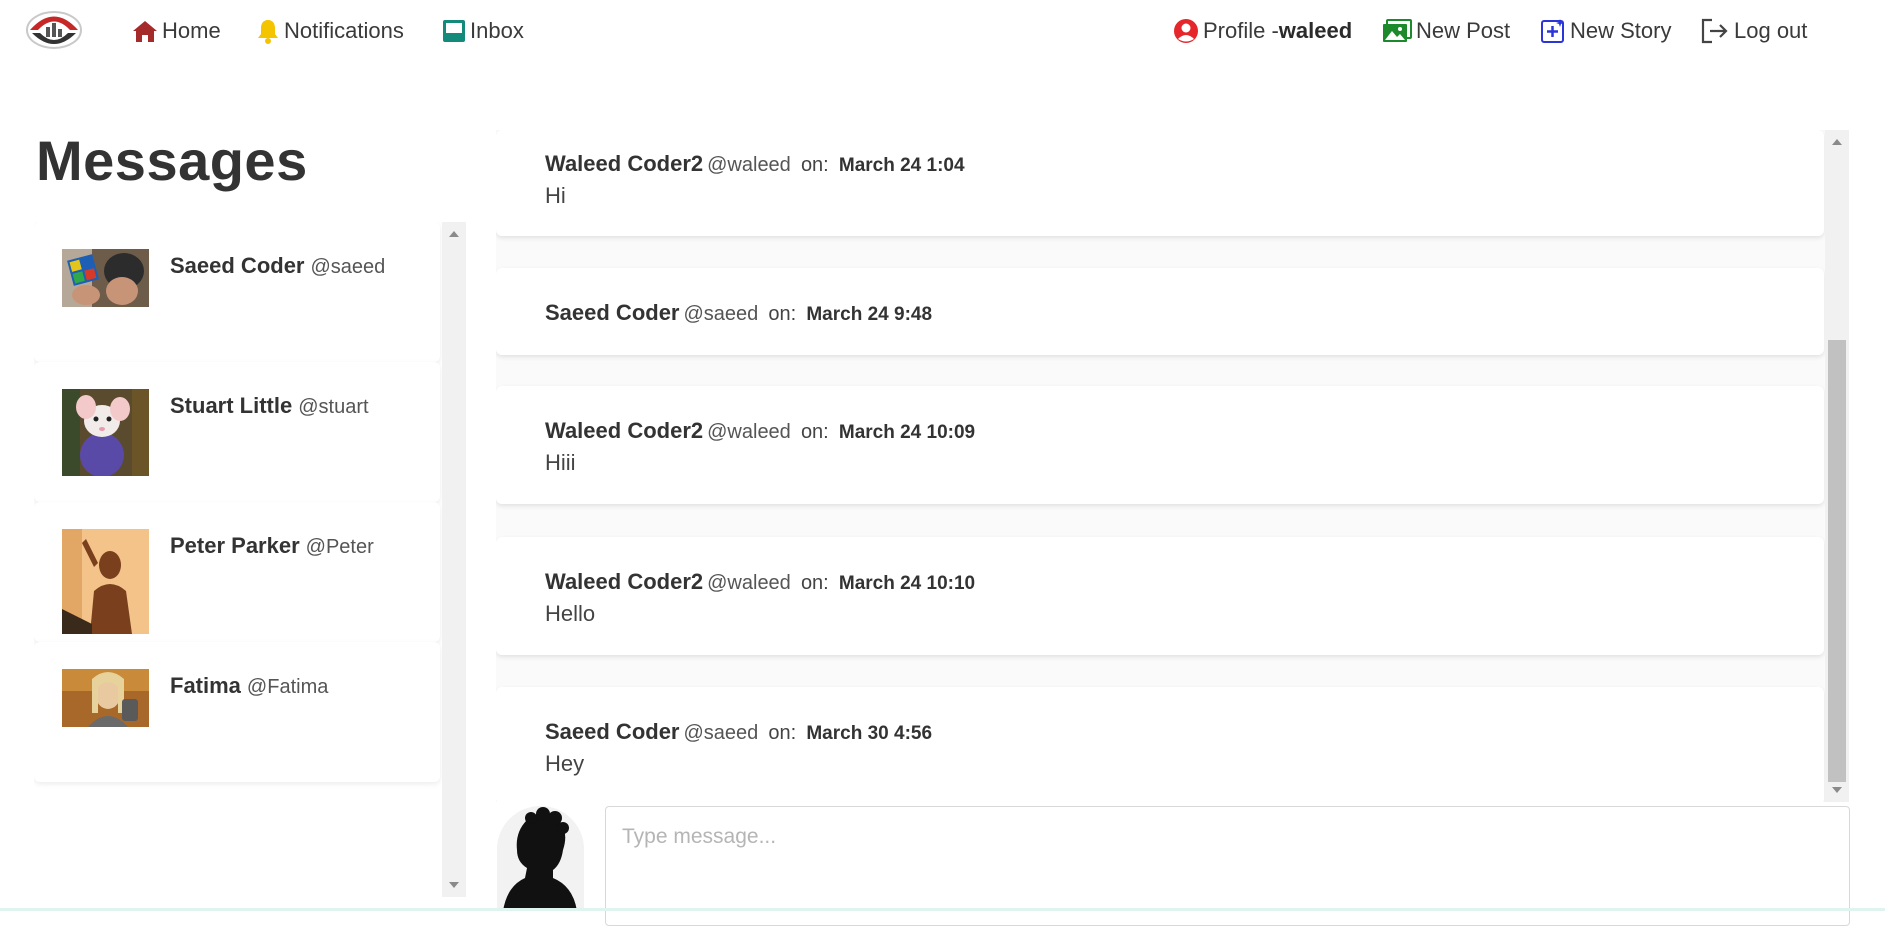  What do you see at coordinates (1714, 31) in the screenshot?
I see `logout-icon` at bounding box center [1714, 31].